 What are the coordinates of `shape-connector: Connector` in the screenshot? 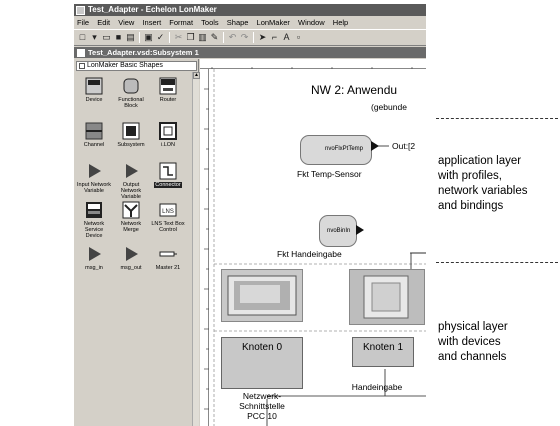 It's located at (168, 182).